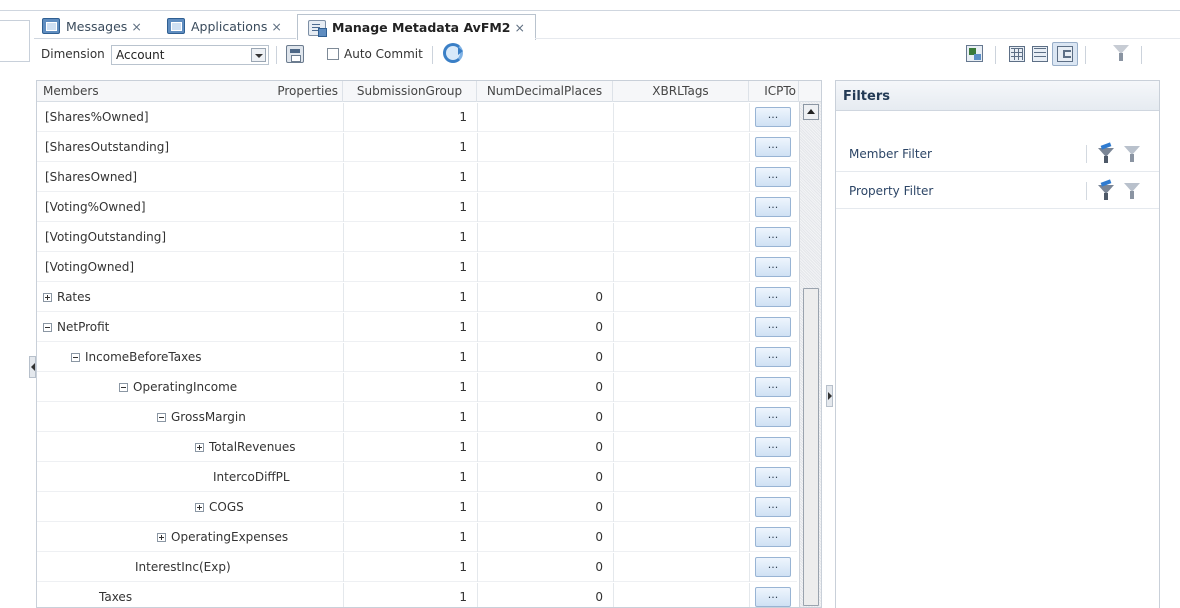 The image size is (1180, 608). Describe the element at coordinates (811, 447) in the screenshot. I see `scroll-thumb` at that location.